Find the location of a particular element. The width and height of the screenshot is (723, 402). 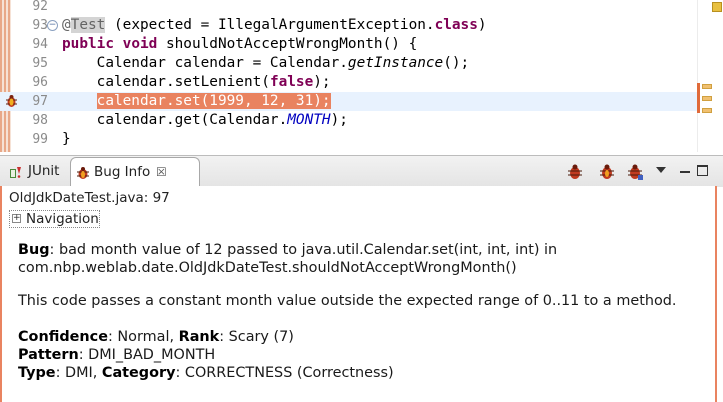

warning-marker-icon is located at coordinates (717, 7).